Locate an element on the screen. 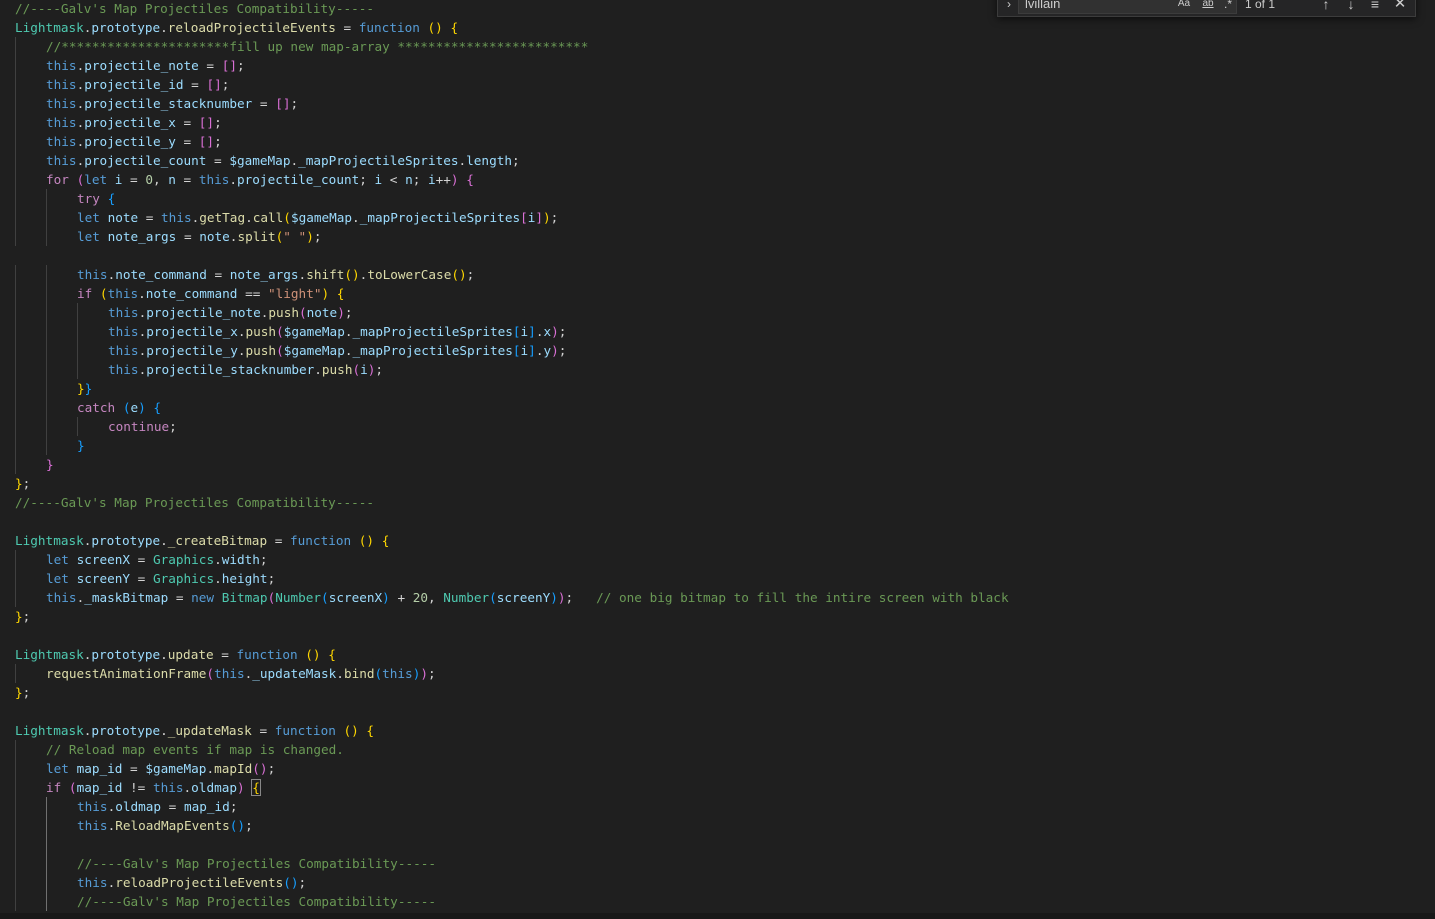  code-token: note is located at coordinates (322, 312).